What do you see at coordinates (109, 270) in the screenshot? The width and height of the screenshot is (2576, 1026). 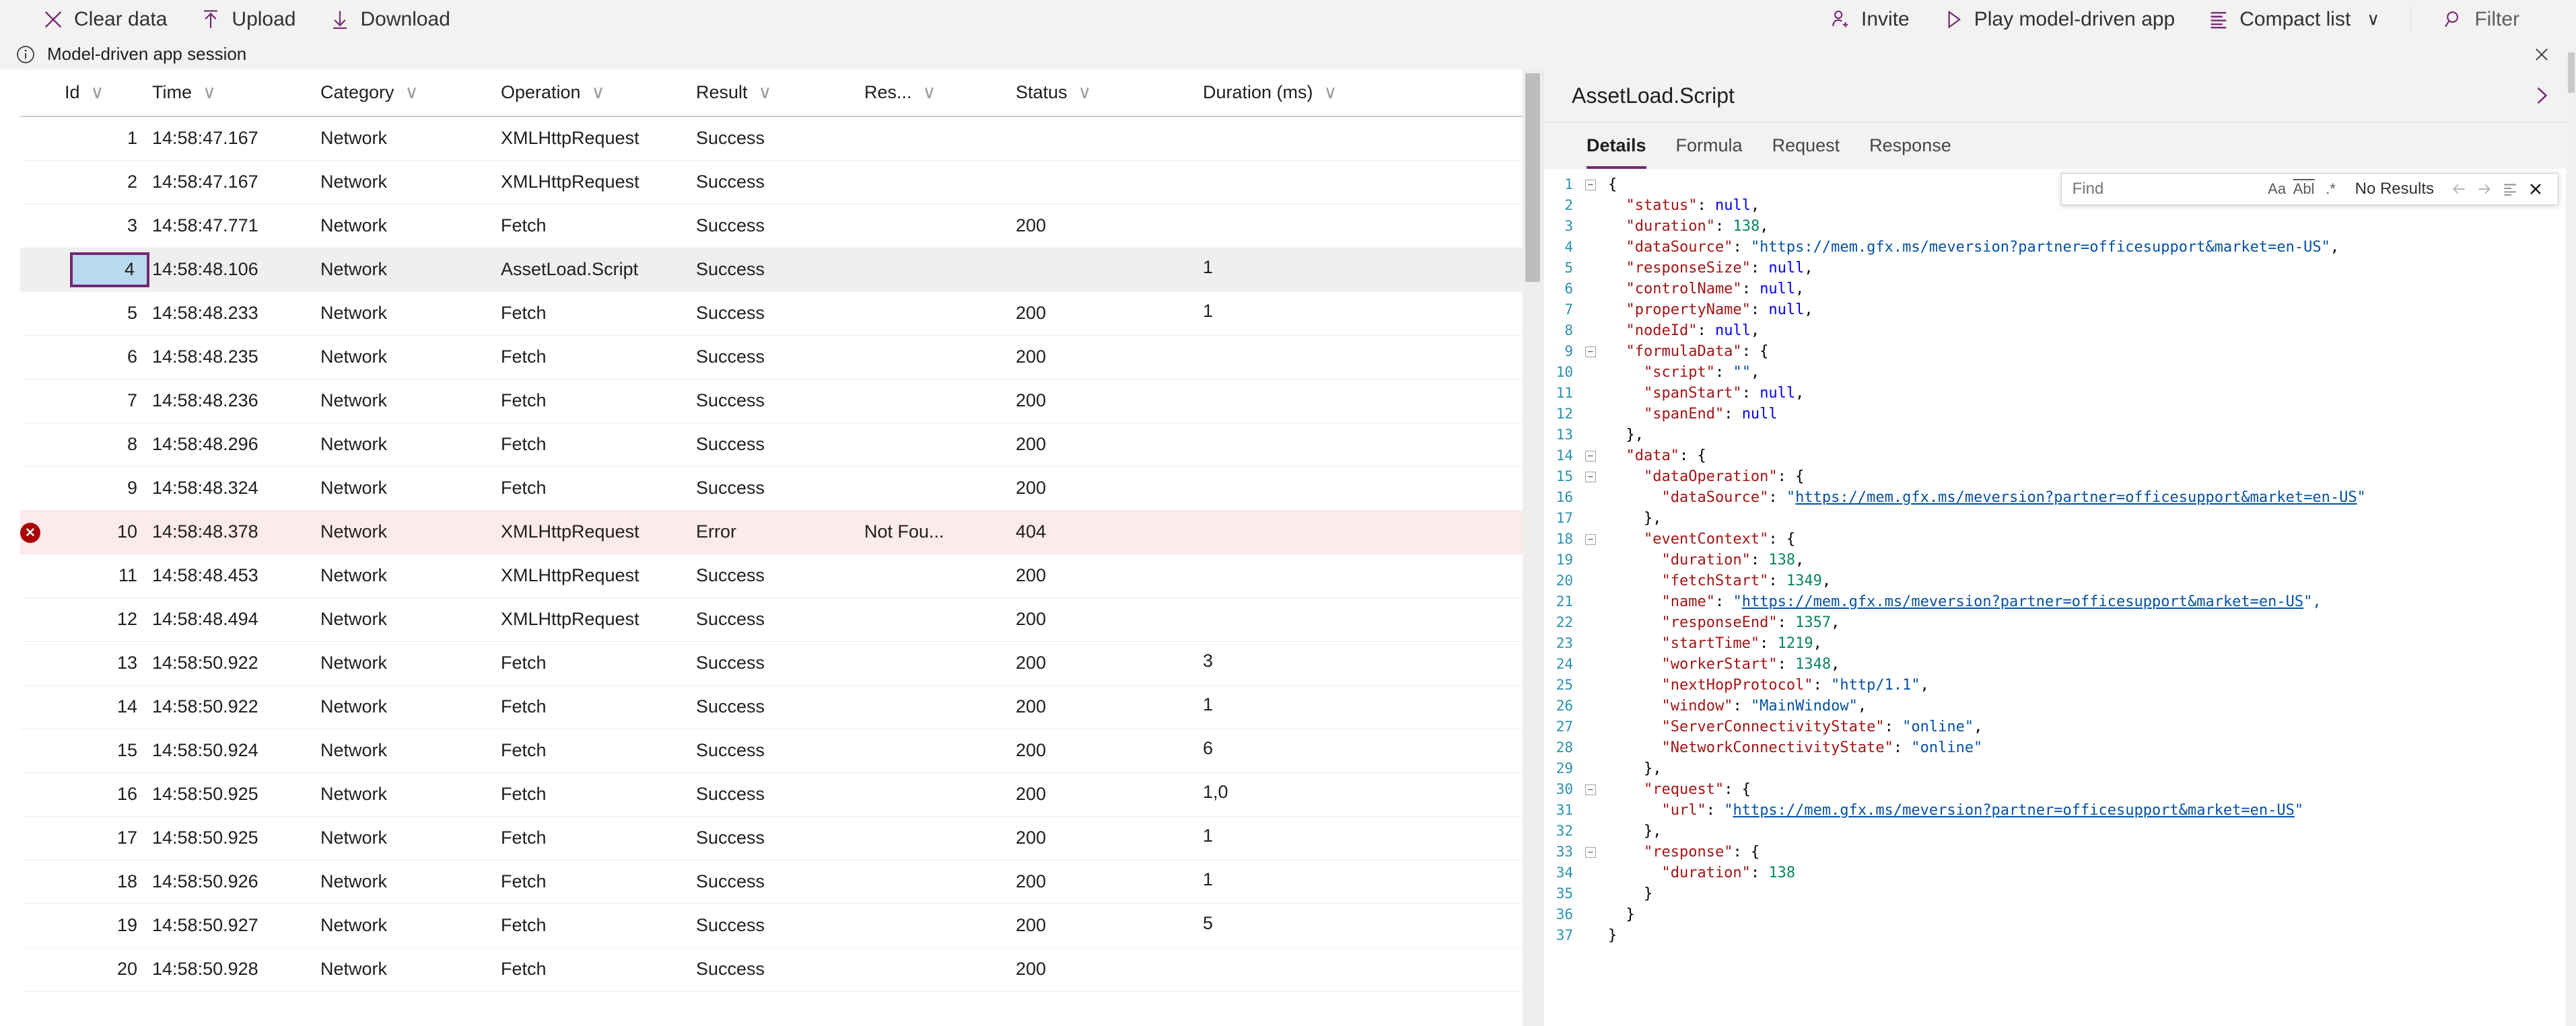 I see `selected-cell: 4` at bounding box center [109, 270].